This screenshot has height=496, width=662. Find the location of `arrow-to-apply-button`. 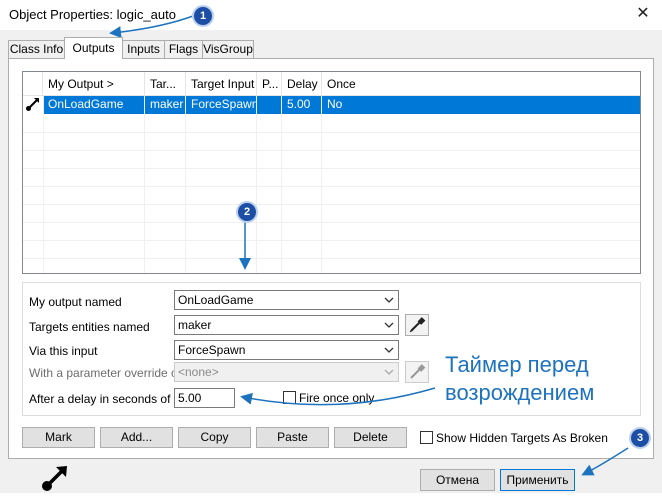

arrow-to-apply-button is located at coordinates (605, 461).